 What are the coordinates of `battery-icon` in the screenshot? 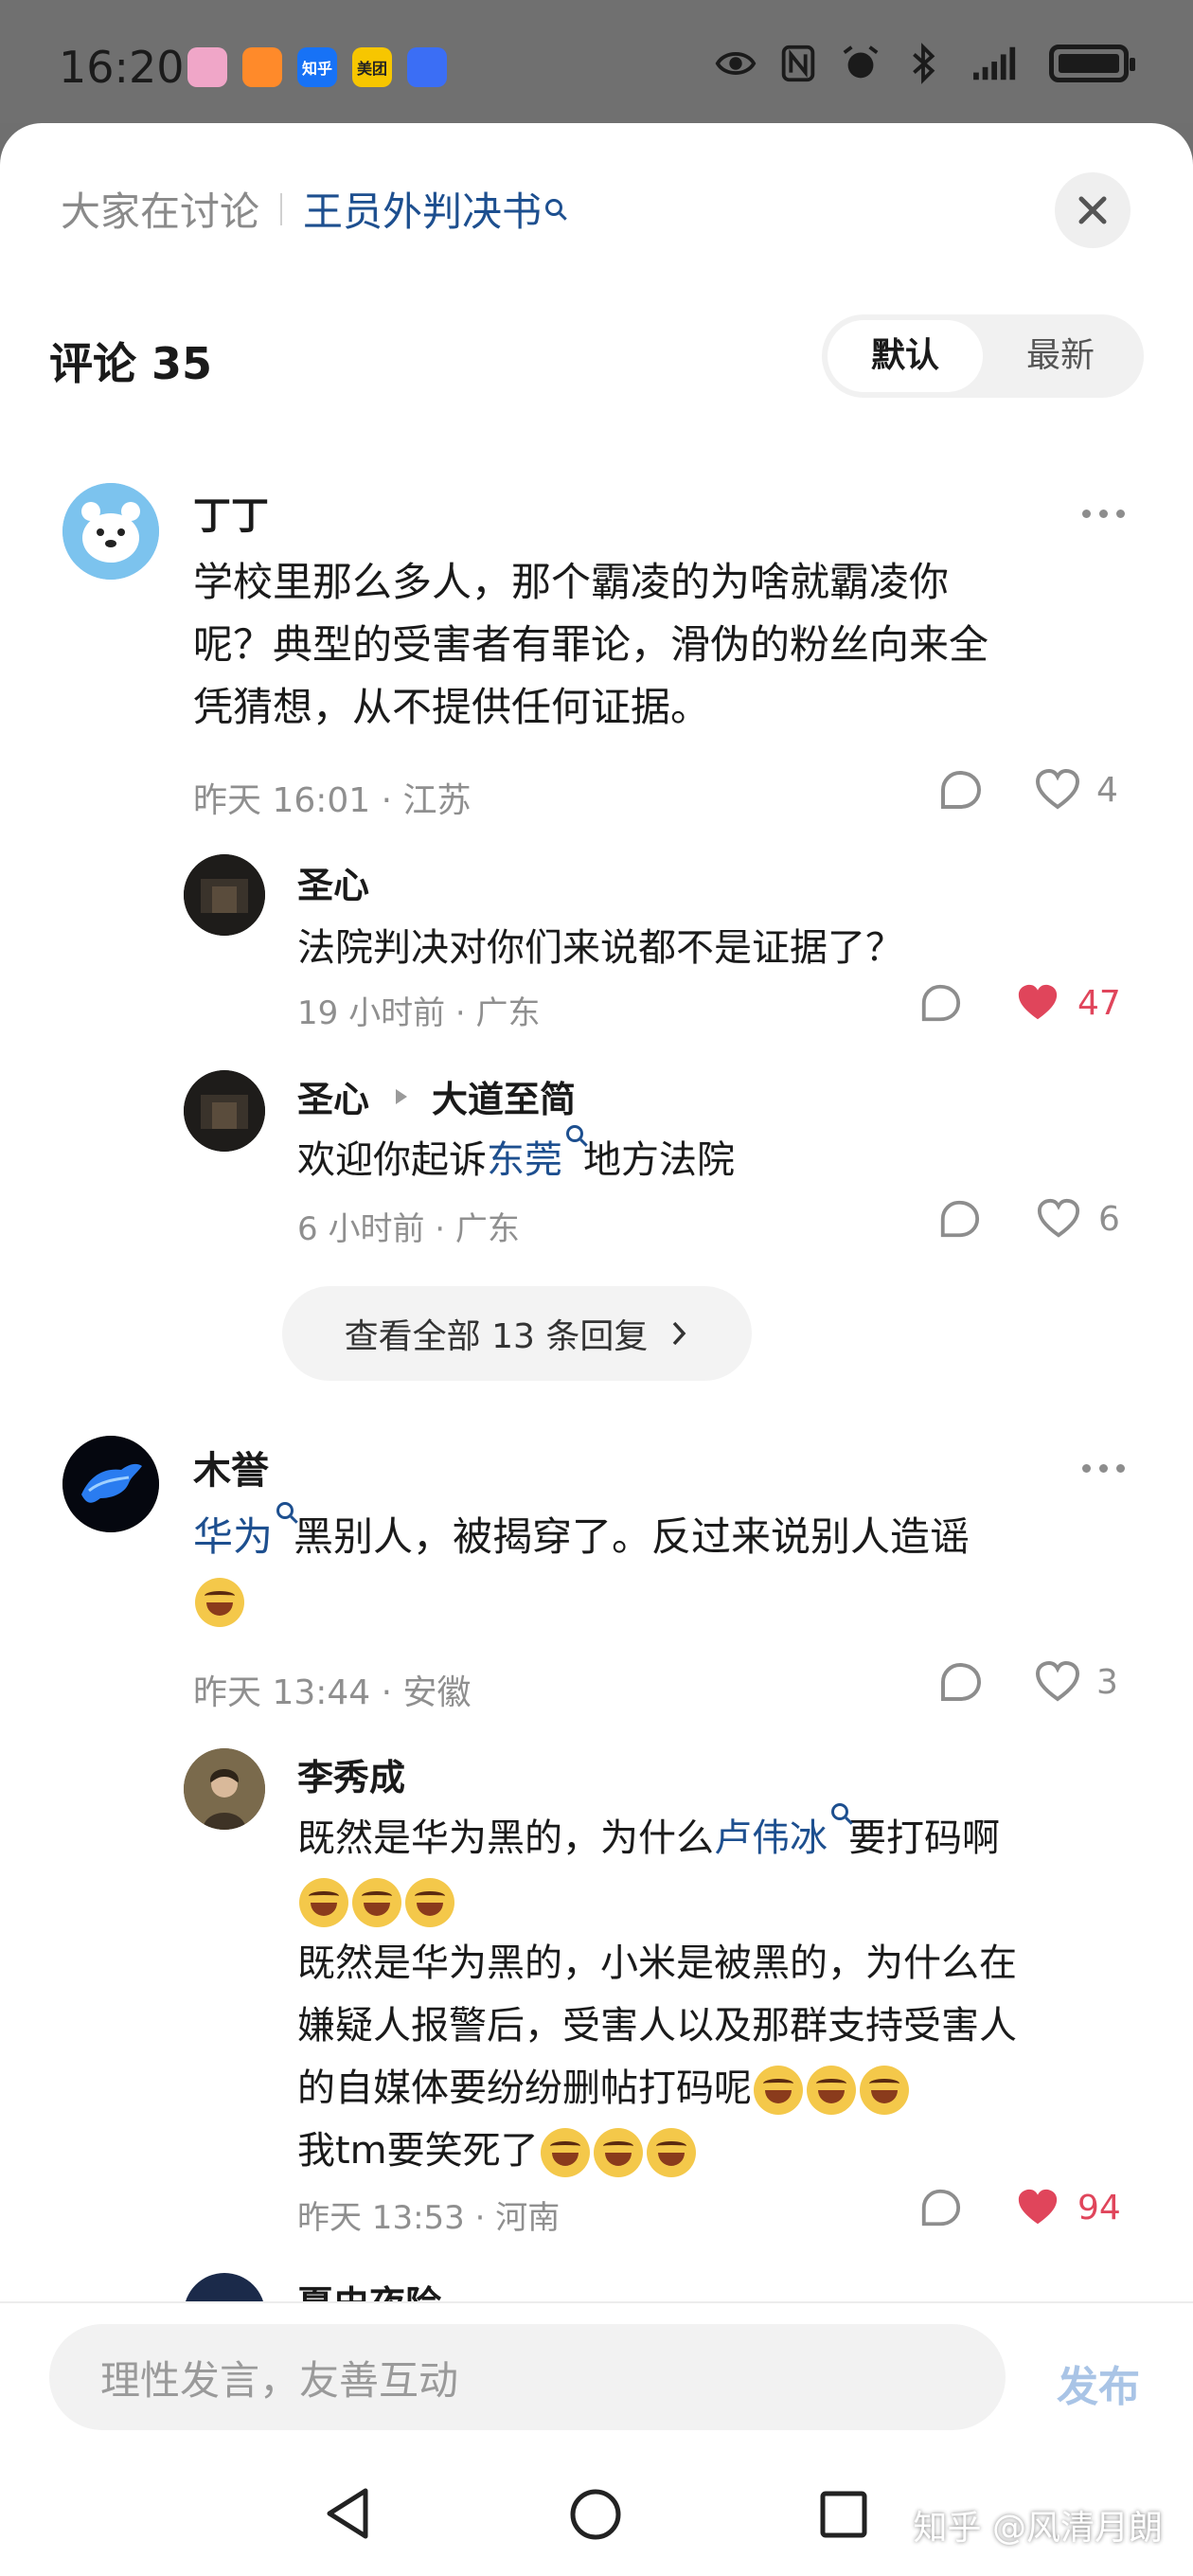 It's located at (1092, 63).